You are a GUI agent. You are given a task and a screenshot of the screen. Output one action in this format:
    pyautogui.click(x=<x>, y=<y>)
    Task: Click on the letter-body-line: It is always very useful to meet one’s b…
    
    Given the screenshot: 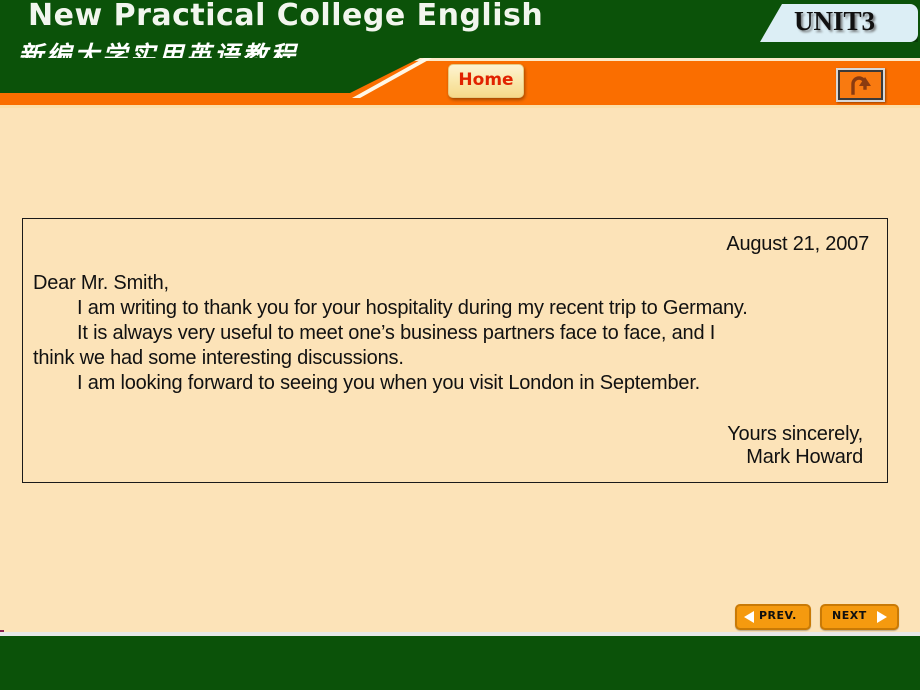 What is the action you would take?
    pyautogui.click(x=396, y=333)
    